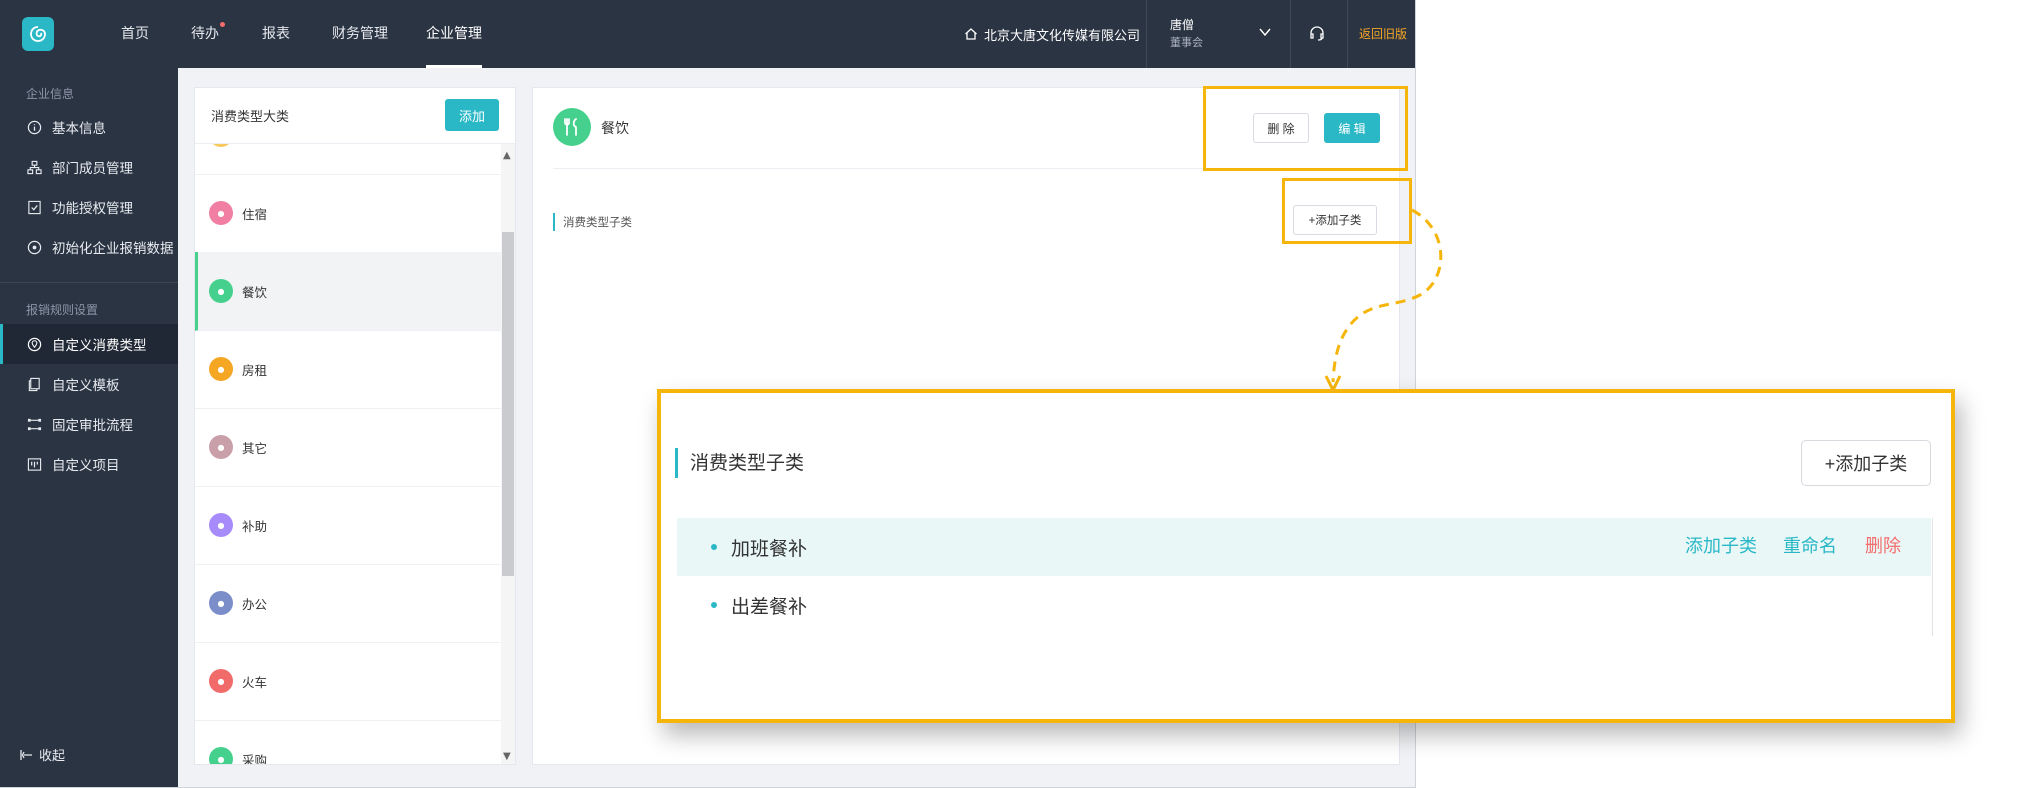 This screenshot has width=2020, height=788. I want to click on subcategory-row: 加班餐补 添加子类 重命名 删除, so click(1304, 547).